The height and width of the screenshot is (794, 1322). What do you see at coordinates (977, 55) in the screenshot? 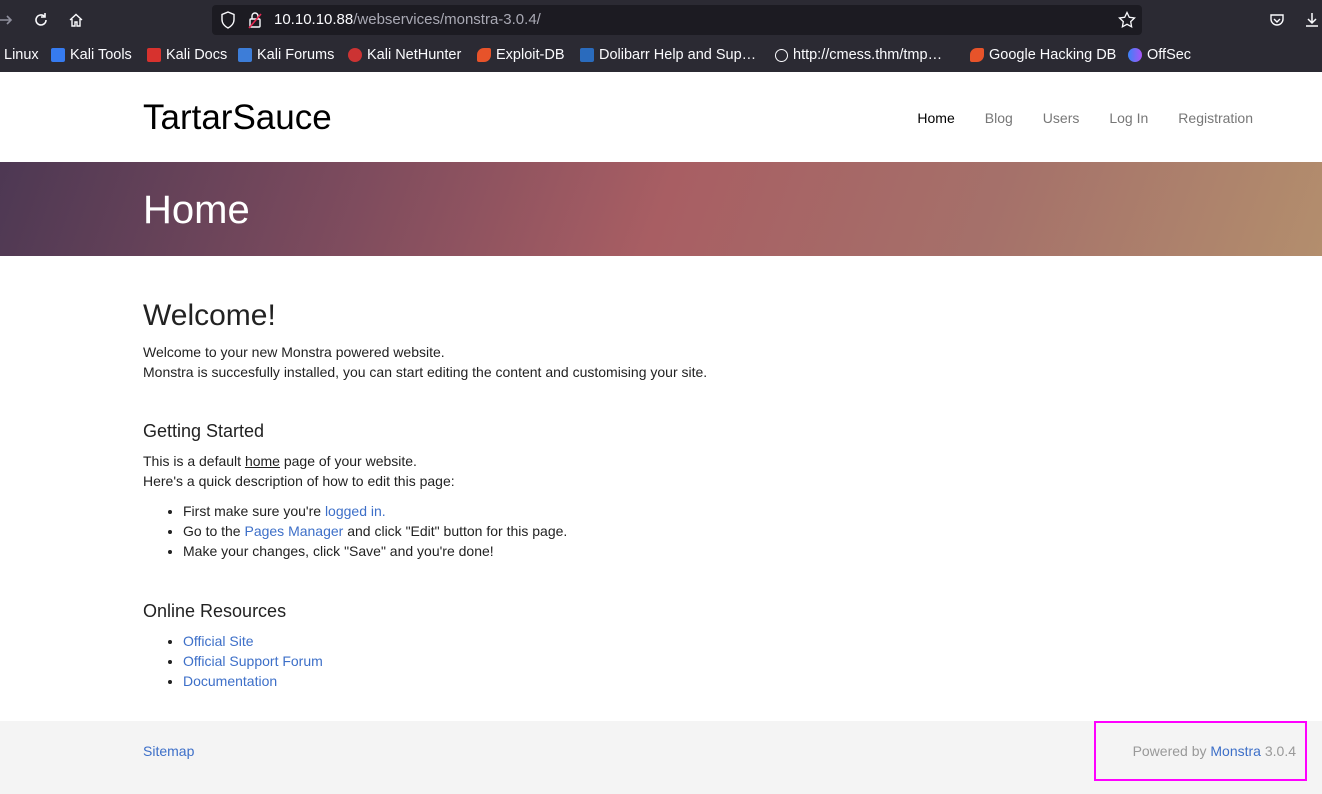
I see `google-hacking-db-icon` at bounding box center [977, 55].